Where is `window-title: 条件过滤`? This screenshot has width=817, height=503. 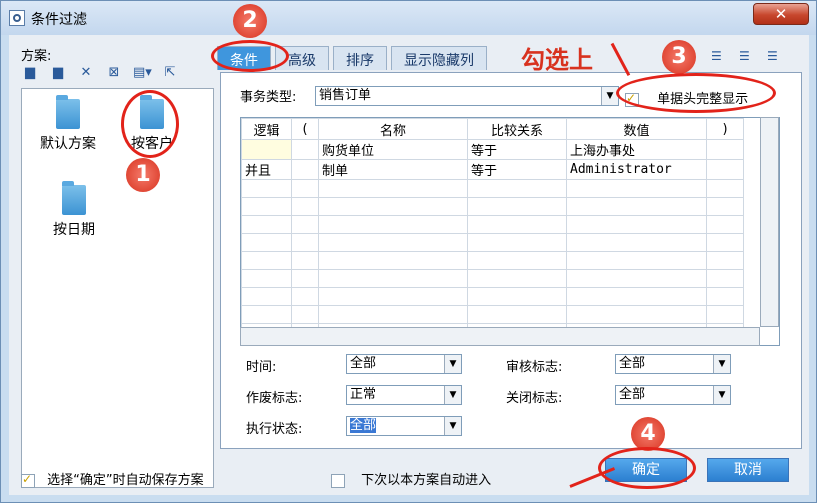 window-title: 条件过滤 is located at coordinates (59, 20).